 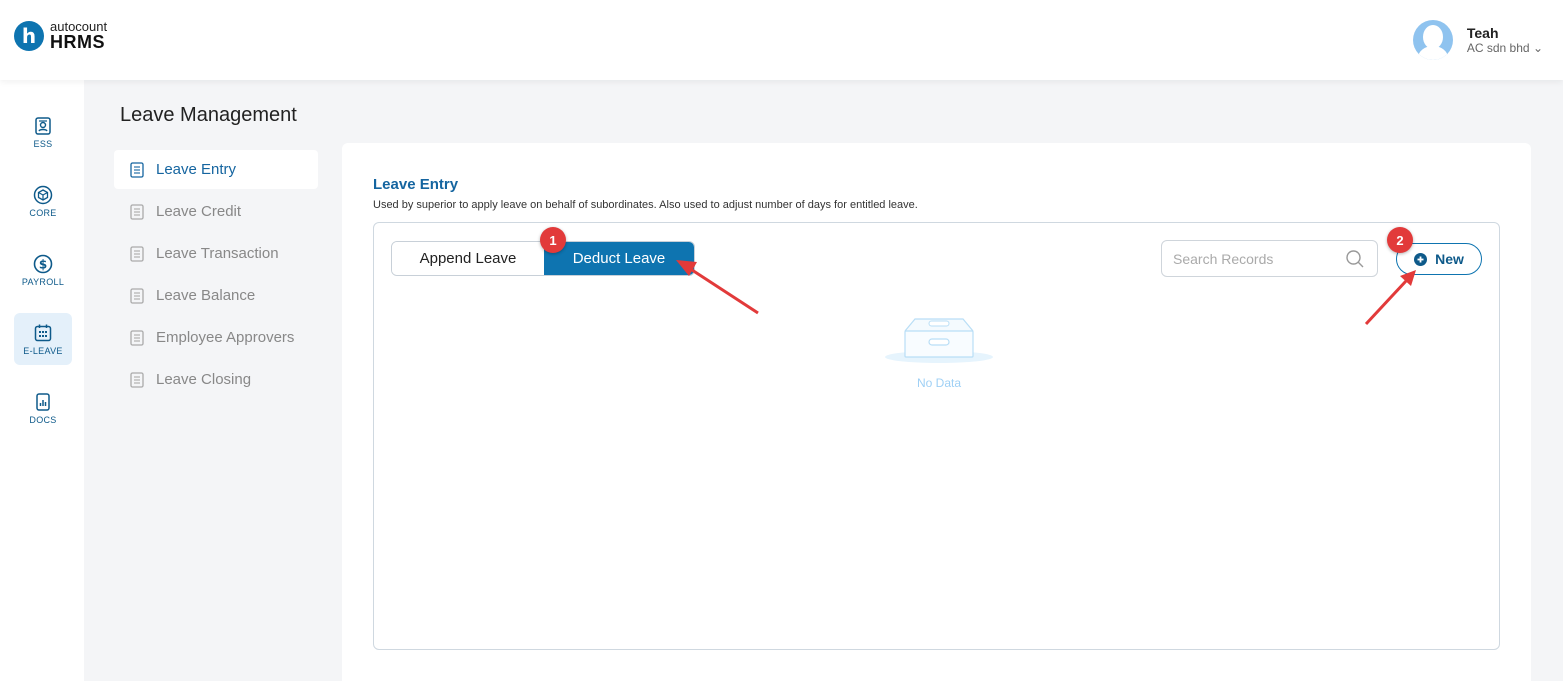 I want to click on rail-label-e-leave: E-LEAVE, so click(x=43, y=350).